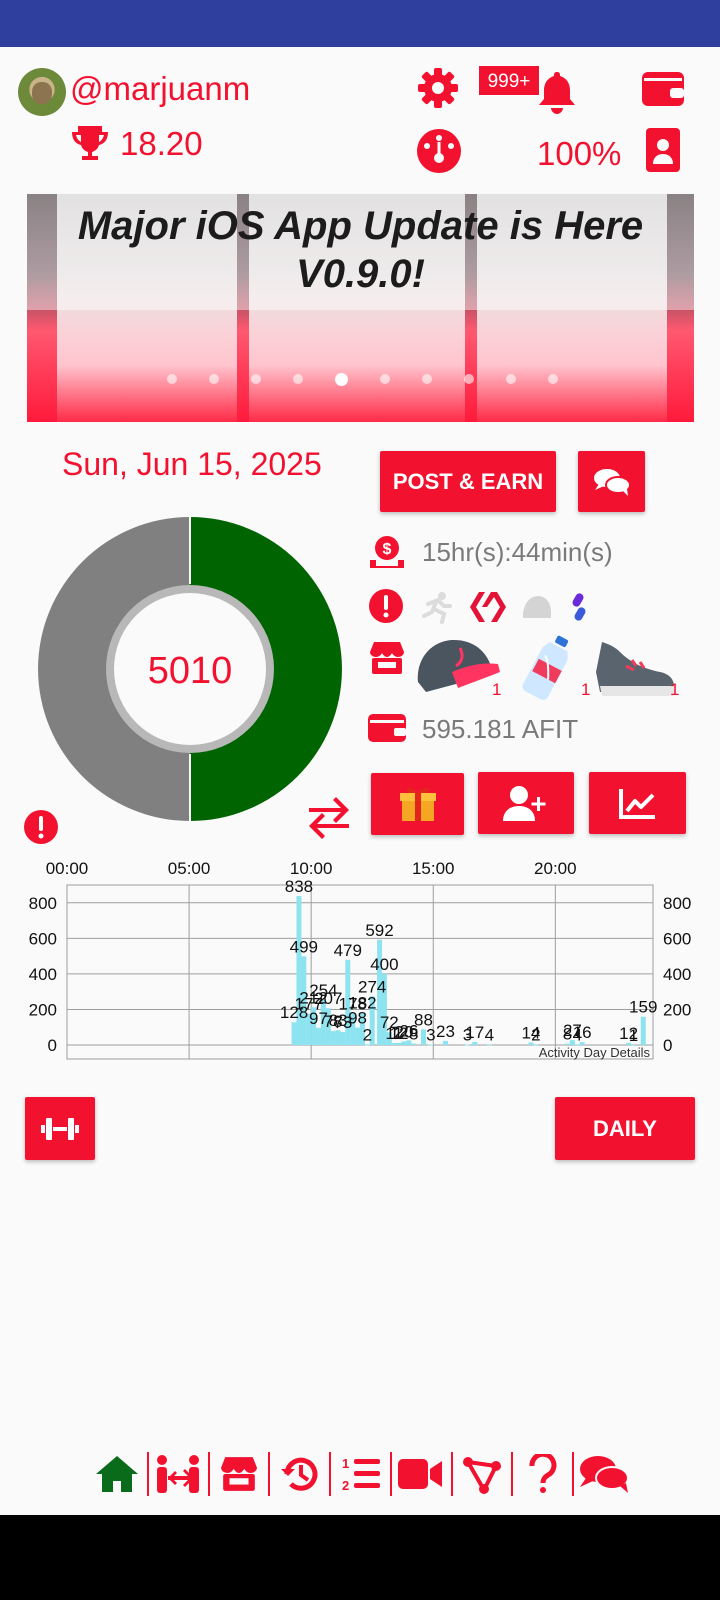 The height and width of the screenshot is (1600, 720). Describe the element at coordinates (458, 666) in the screenshot. I see `cap-icon` at that location.